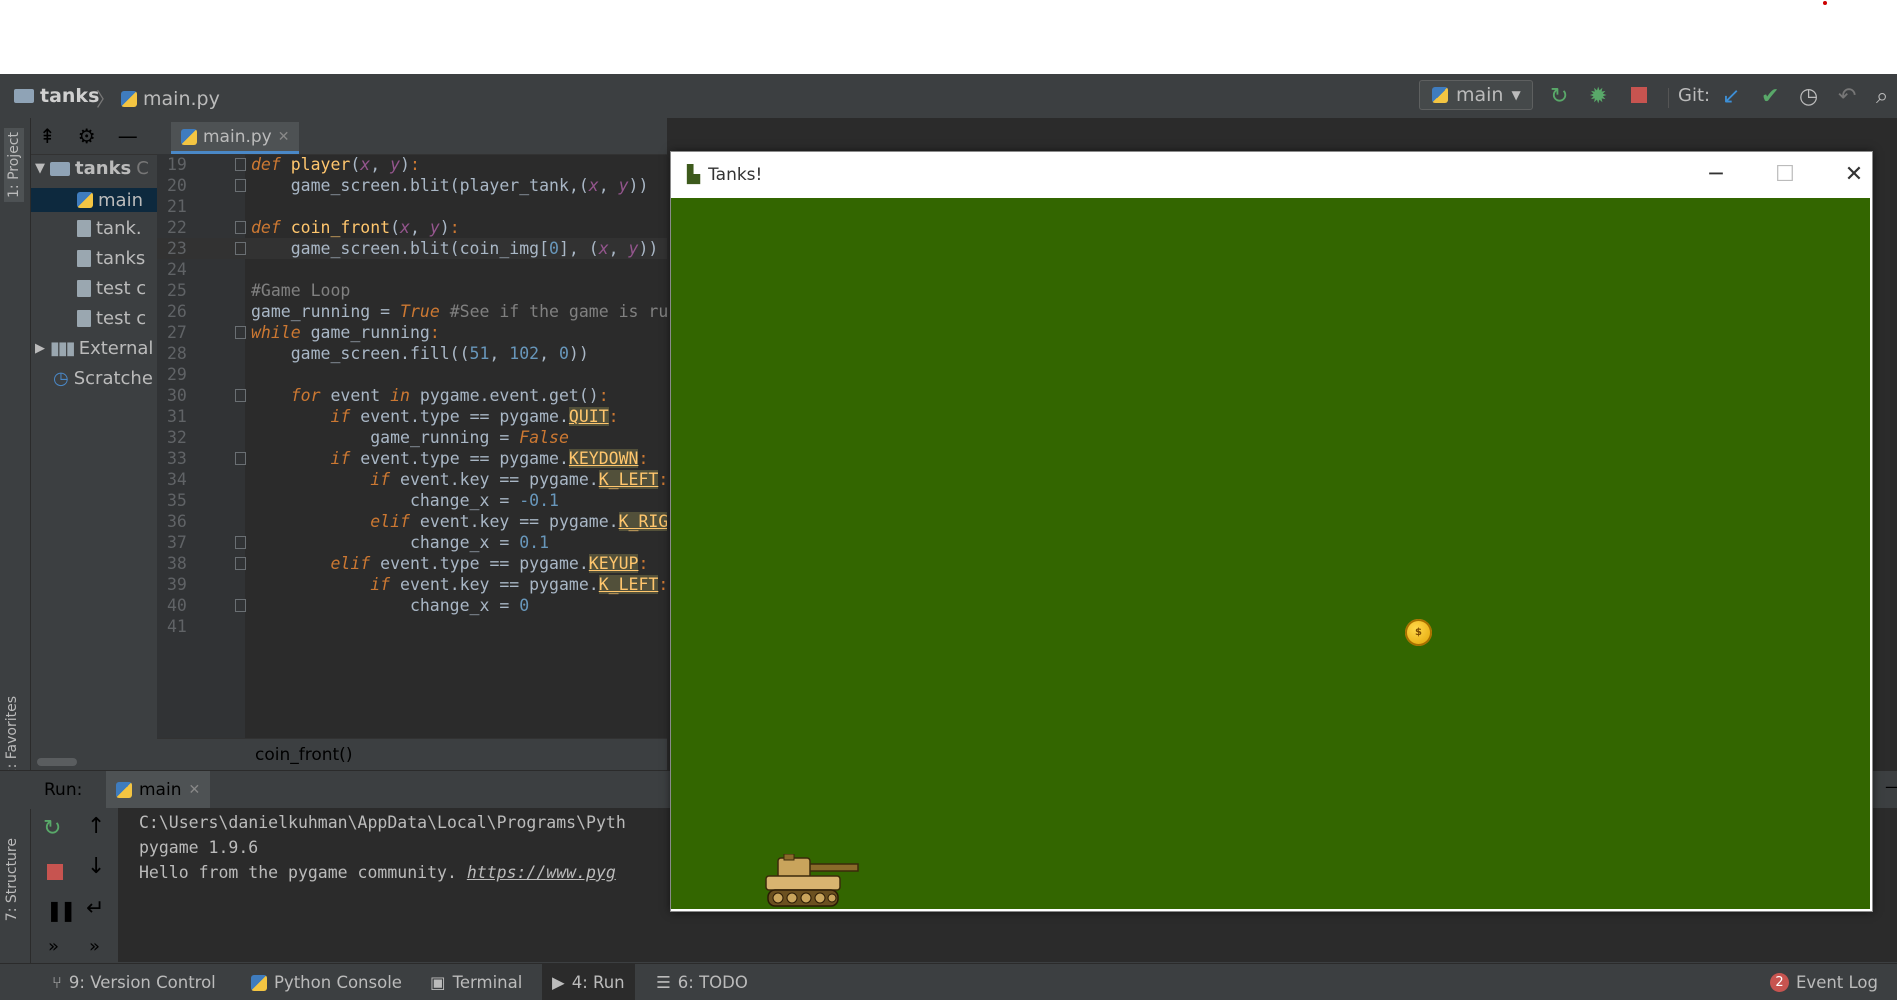 This screenshot has width=1897, height=1000. Describe the element at coordinates (412, 626) in the screenshot. I see `code-line: 41` at that location.